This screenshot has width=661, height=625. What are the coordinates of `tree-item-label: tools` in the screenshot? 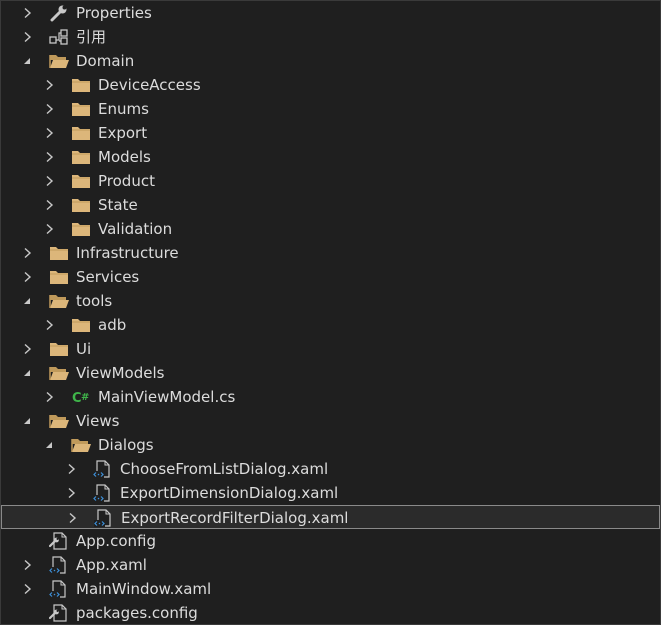 It's located at (94, 301).